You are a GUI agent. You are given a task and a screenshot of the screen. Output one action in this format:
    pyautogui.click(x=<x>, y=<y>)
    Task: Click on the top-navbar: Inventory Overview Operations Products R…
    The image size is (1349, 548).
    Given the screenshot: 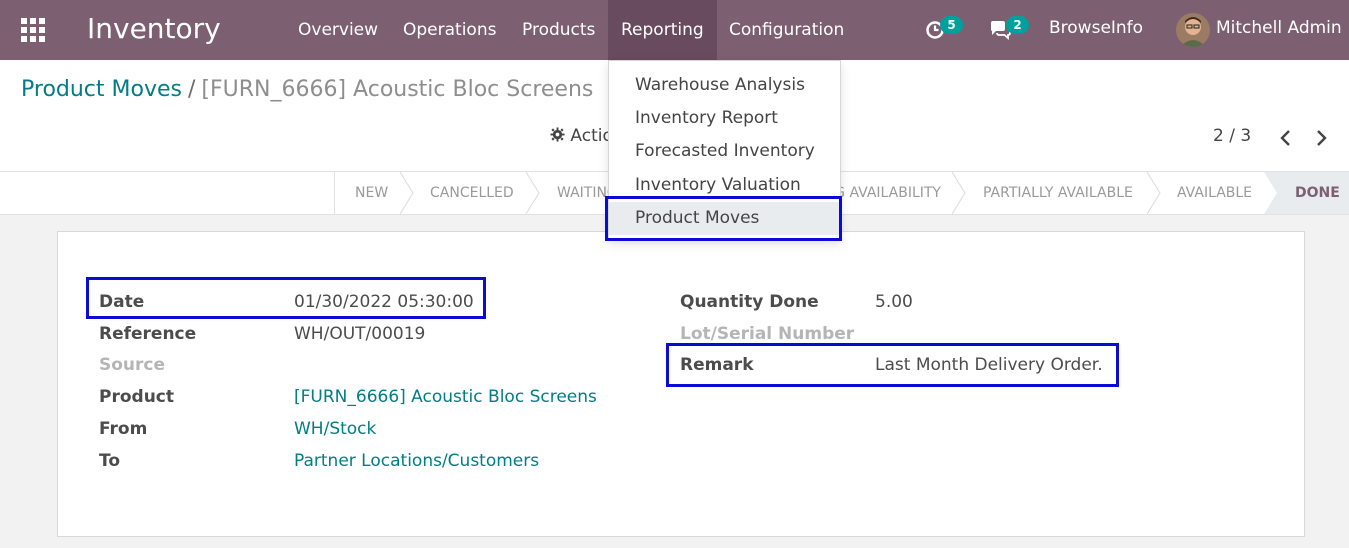 What is the action you would take?
    pyautogui.click(x=674, y=30)
    